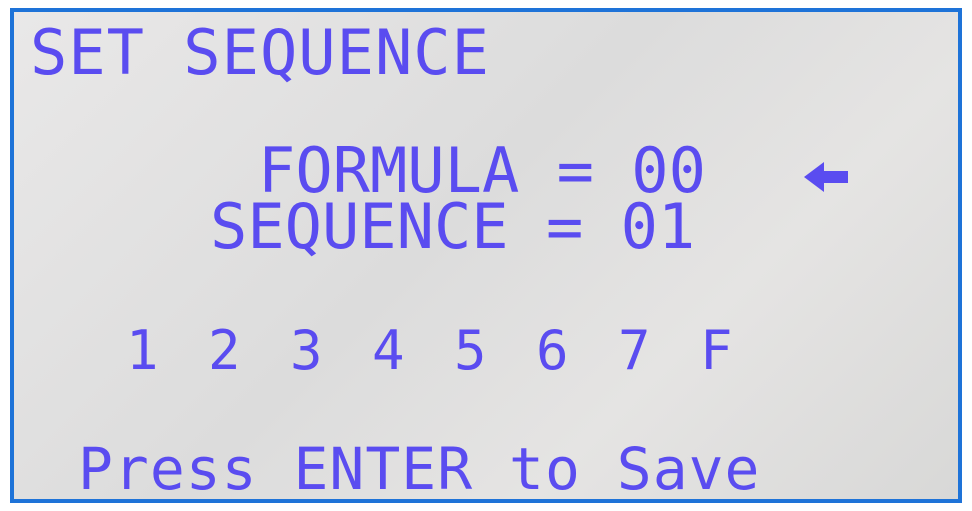 This screenshot has width=972, height=511. Describe the element at coordinates (741, 351) in the screenshot. I see `step-item: F` at that location.